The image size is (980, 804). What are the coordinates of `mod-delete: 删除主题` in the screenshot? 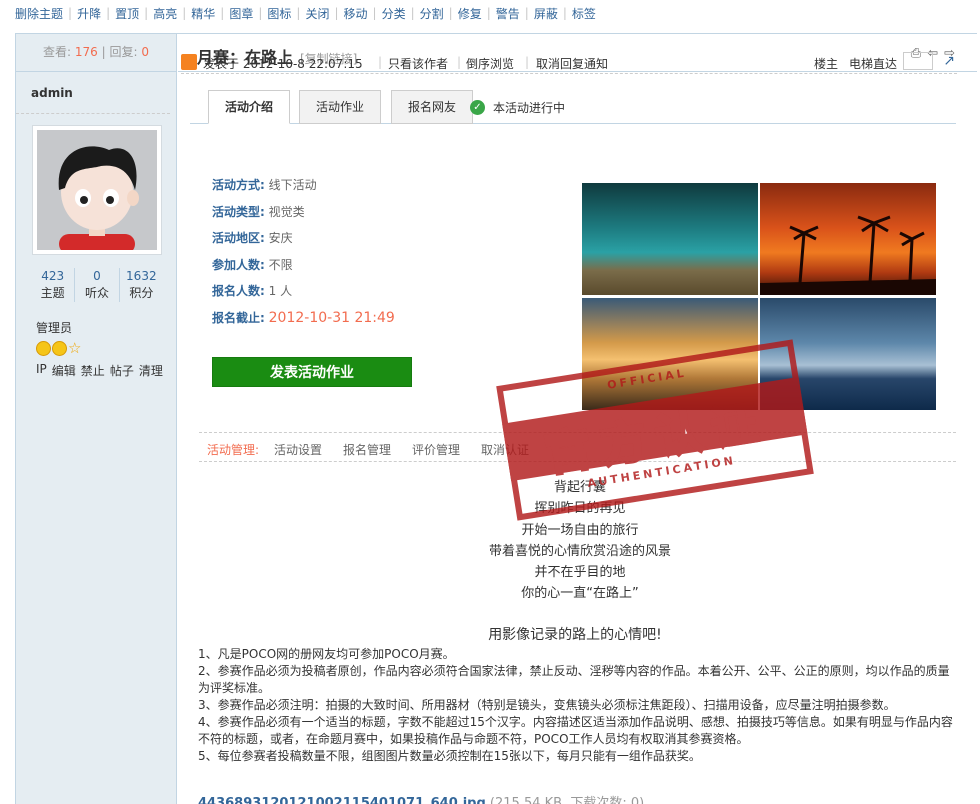 It's located at (39, 13).